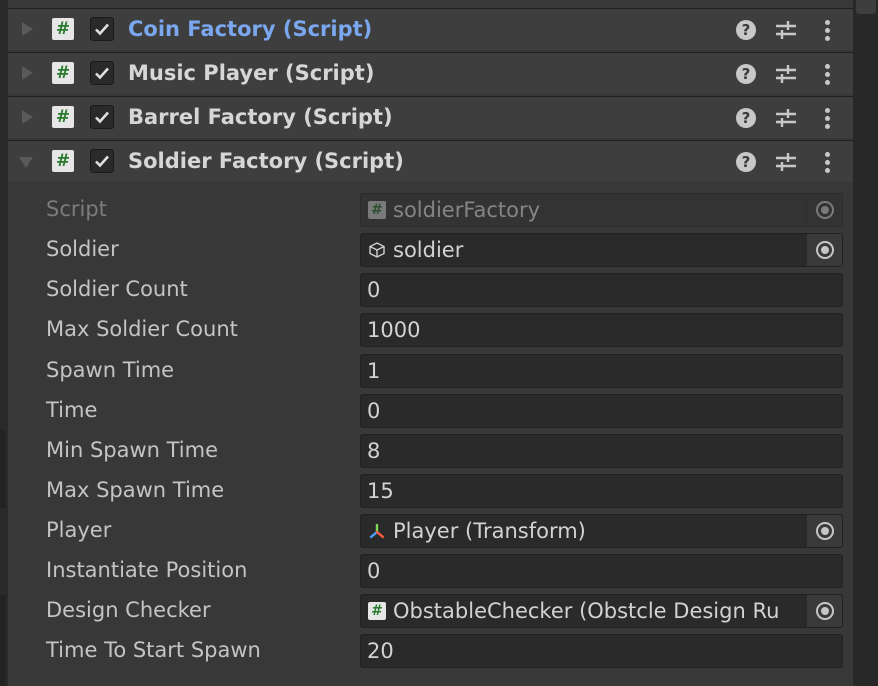 The image size is (878, 686). I want to click on soldier-object-field: soldier, so click(601, 250).